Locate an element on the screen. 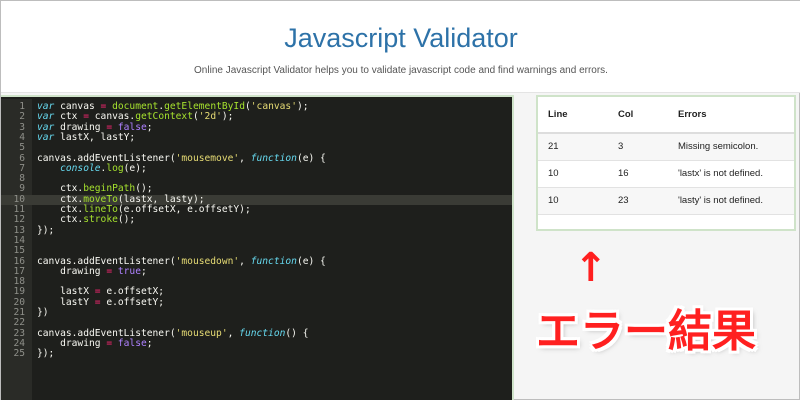  code-token: '2d' is located at coordinates (210, 117).